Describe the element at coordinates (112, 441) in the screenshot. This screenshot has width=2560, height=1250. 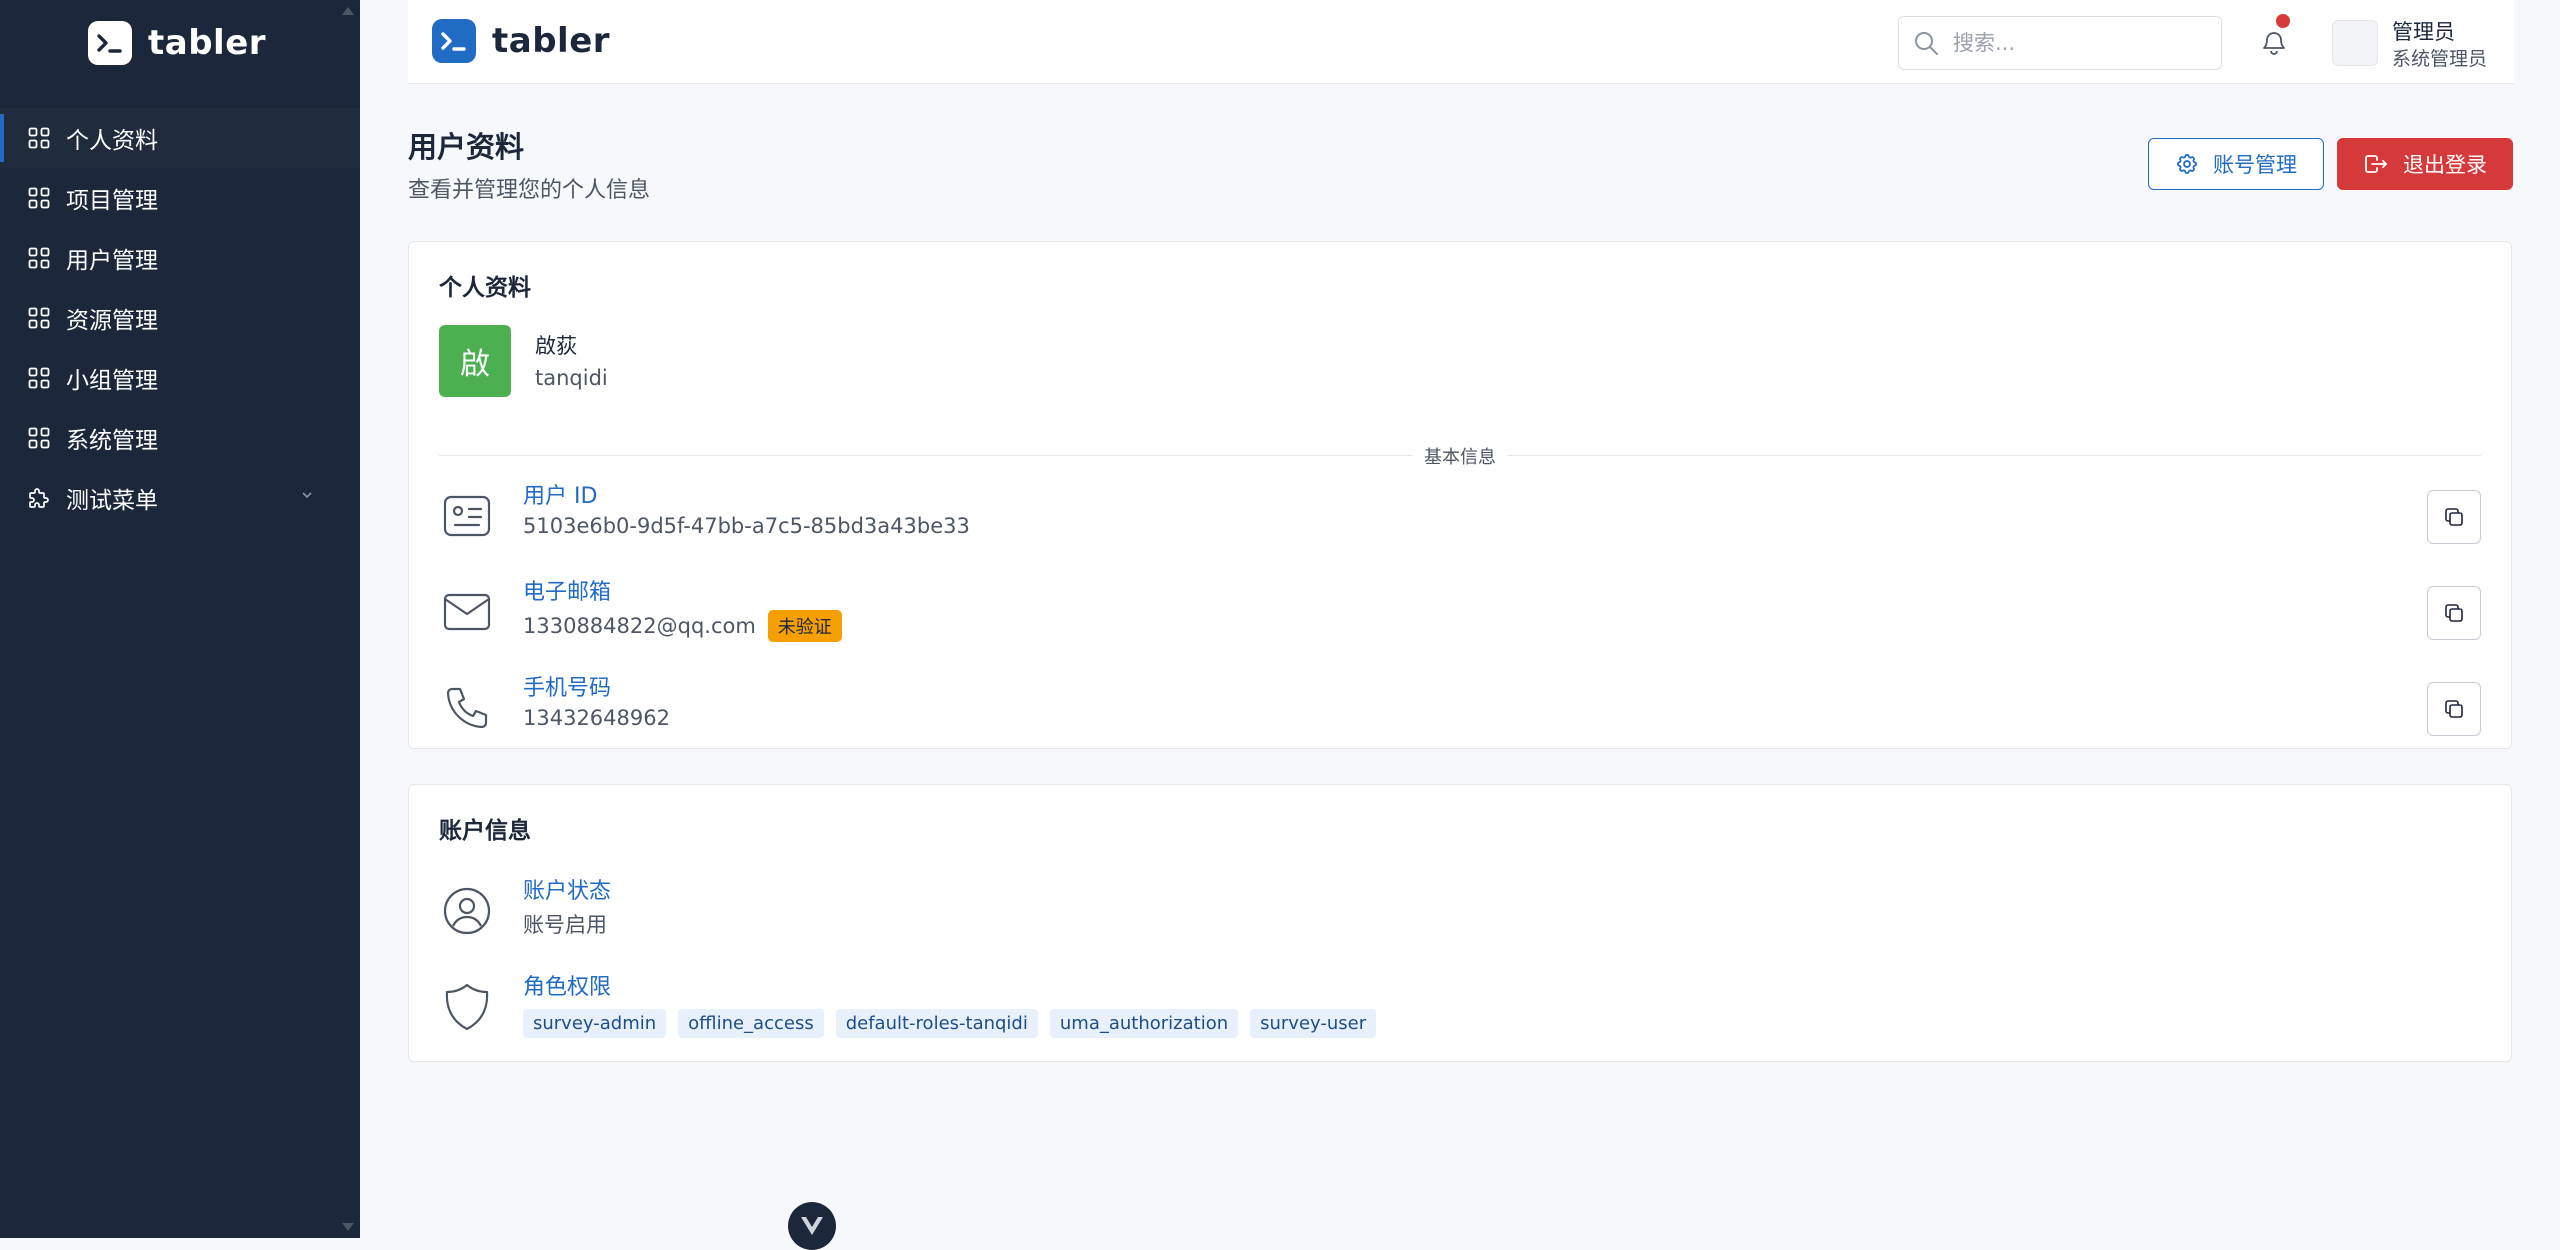
I see `sidebar-item-label: 系统管理` at that location.